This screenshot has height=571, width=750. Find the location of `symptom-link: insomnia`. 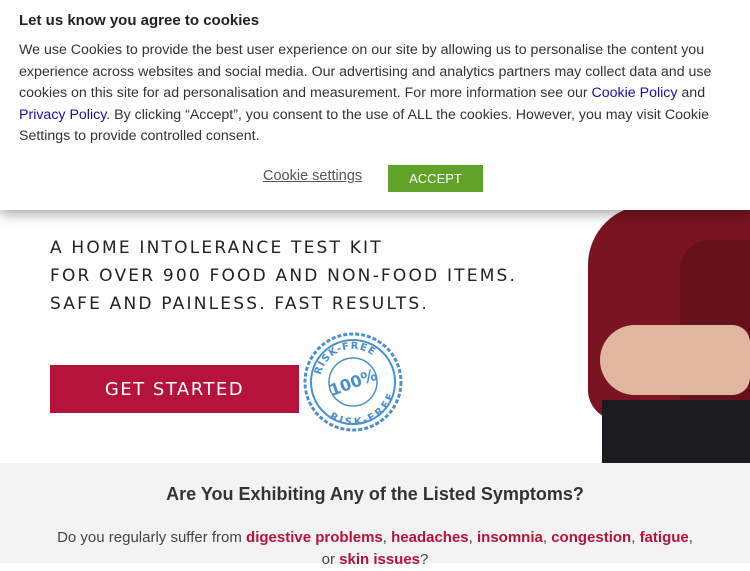

symptom-link: insomnia is located at coordinates (510, 537).